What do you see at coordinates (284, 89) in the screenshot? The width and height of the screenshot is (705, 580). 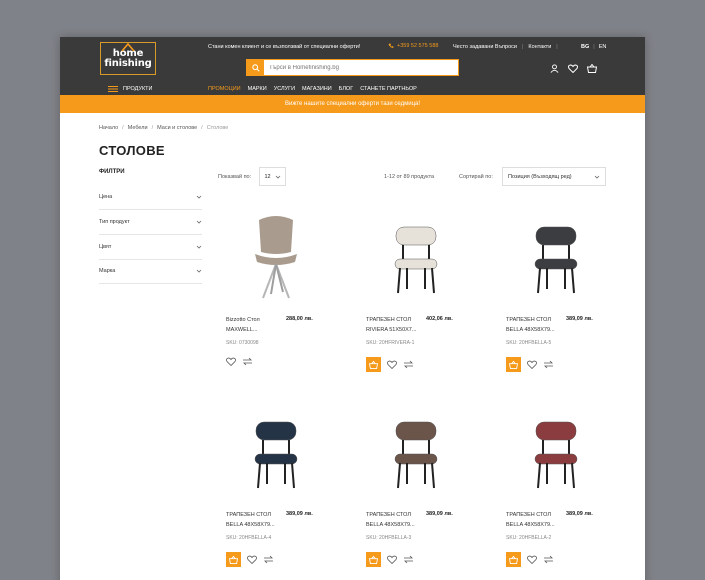 I see `nav-services: УСЛУГИ` at bounding box center [284, 89].